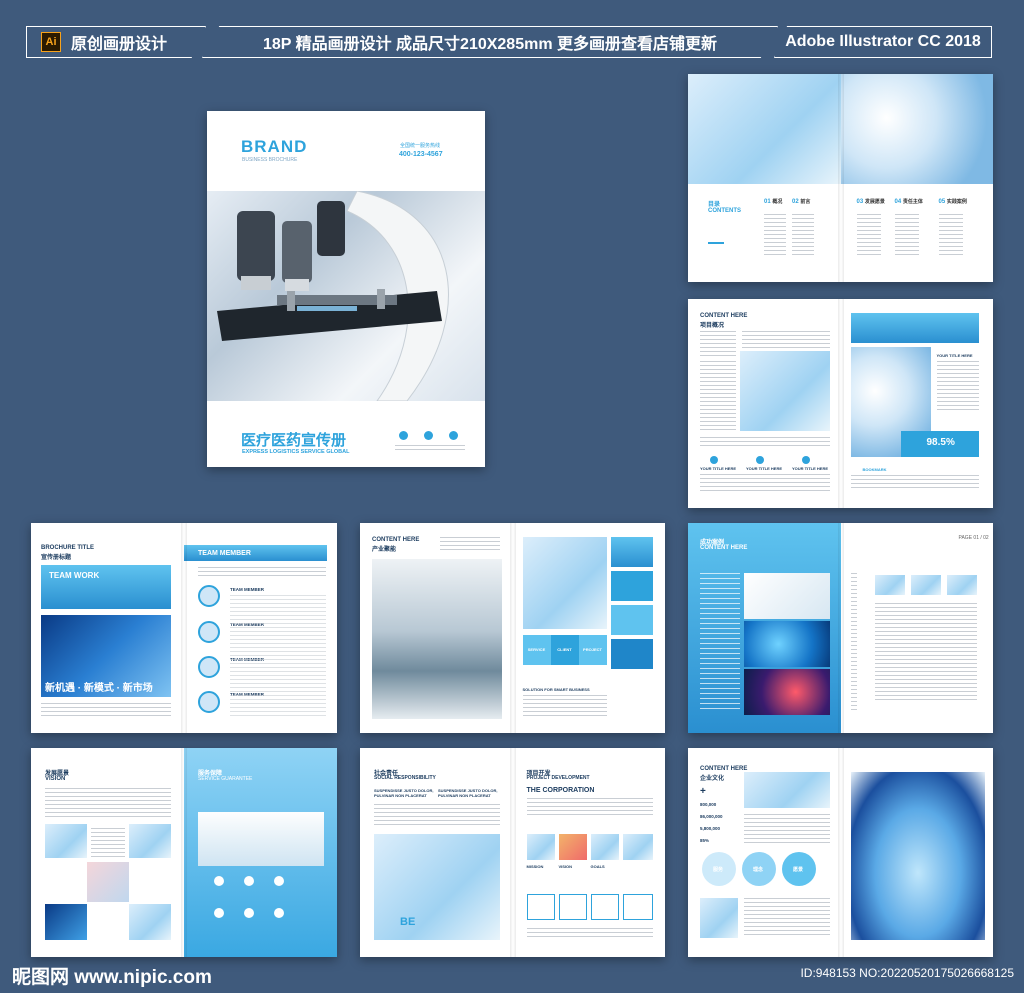  I want to click on cases-vertical-text, so click(853, 643).